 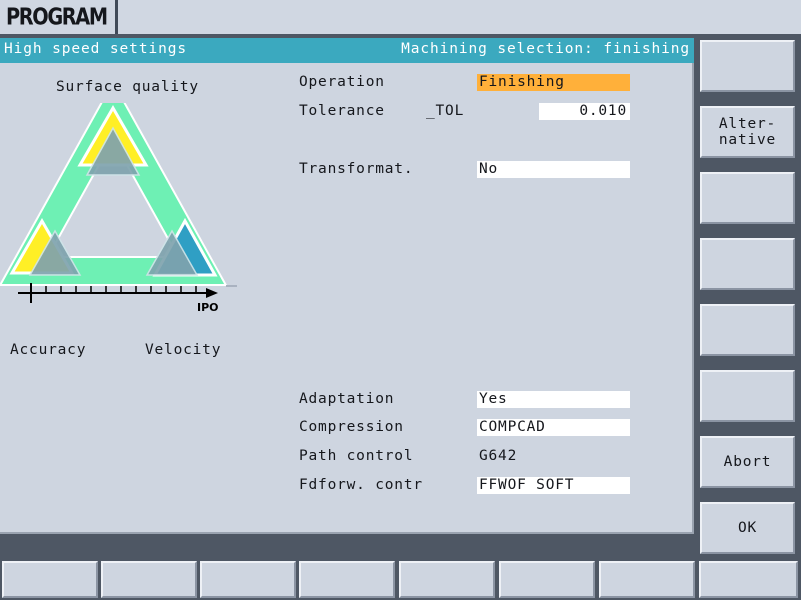 I want to click on quality-triangle-diagram: IPO, so click(x=114, y=208).